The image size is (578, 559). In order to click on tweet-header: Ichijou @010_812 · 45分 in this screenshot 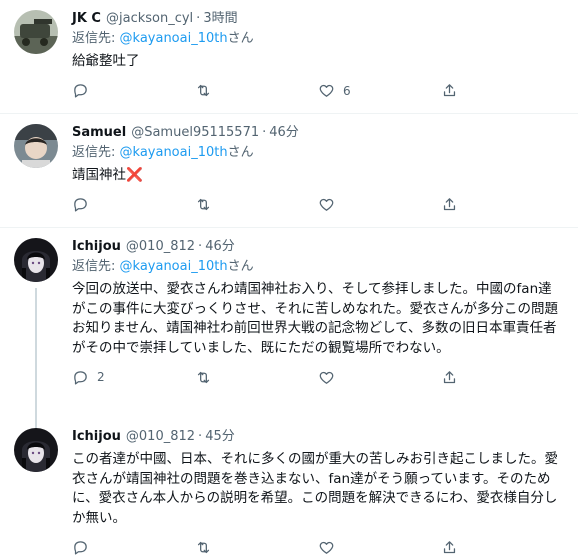, I will do `click(318, 437)`.